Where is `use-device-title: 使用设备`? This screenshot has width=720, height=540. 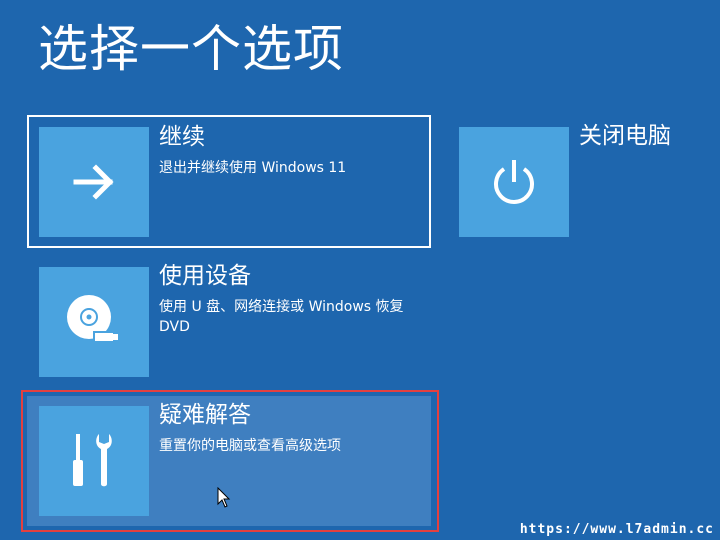 use-device-title: 使用设备 is located at coordinates (205, 276).